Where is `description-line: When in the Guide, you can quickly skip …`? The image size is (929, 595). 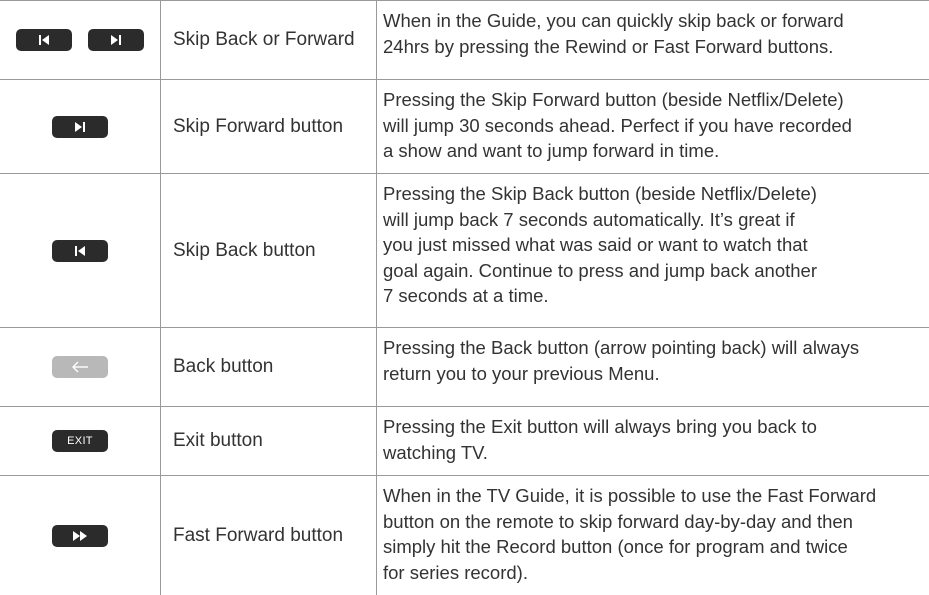
description-line: When in the Guide, you can quickly skip … is located at coordinates (613, 20).